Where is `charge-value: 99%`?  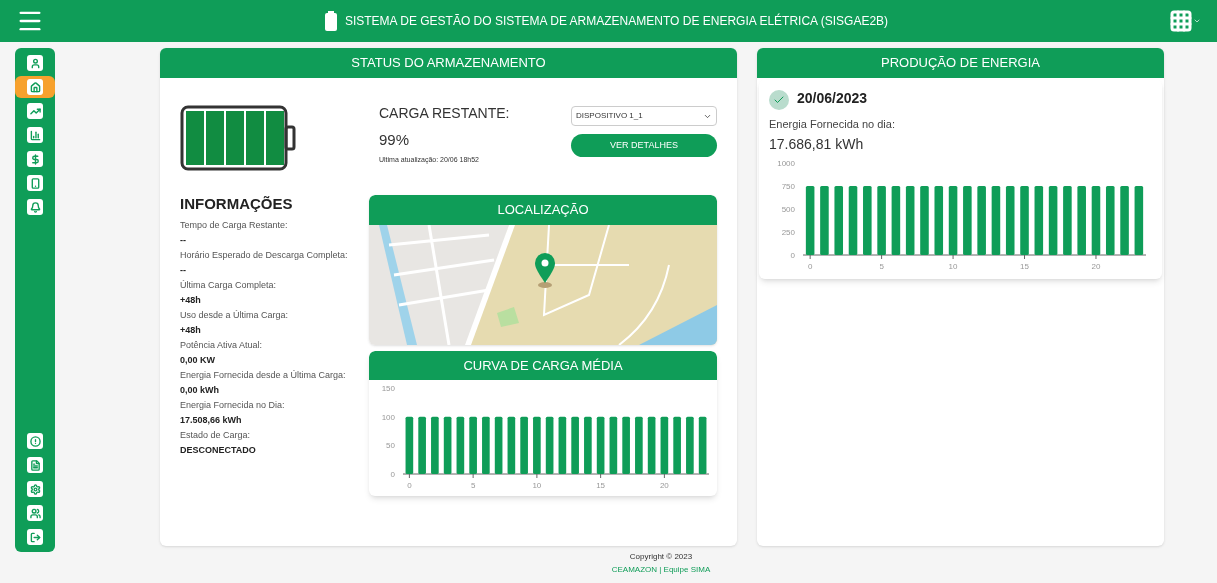 charge-value: 99% is located at coordinates (395, 140).